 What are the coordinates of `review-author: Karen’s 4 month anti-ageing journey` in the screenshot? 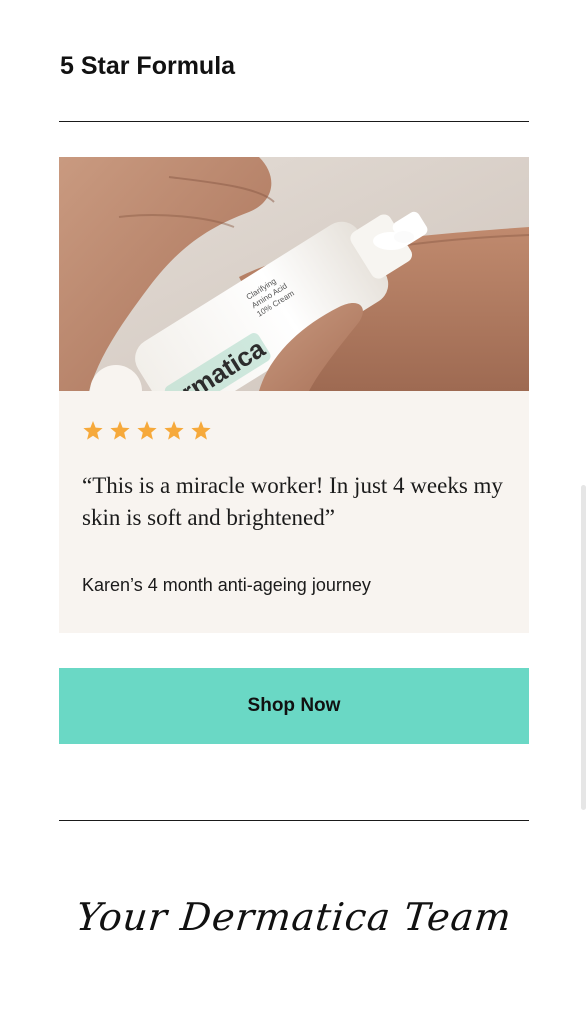 It's located at (226, 585).